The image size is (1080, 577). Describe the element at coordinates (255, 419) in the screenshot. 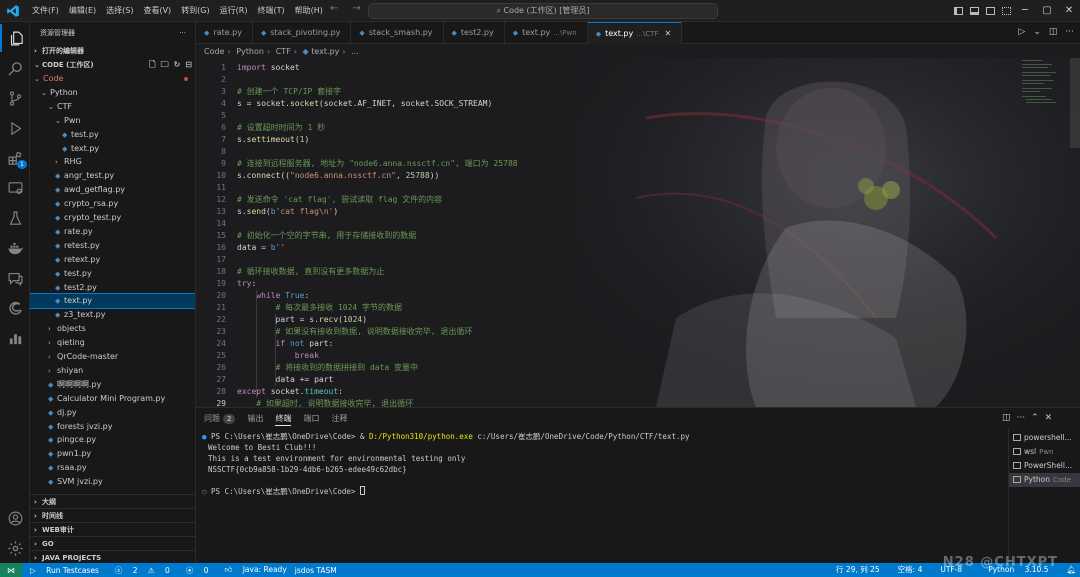

I see `tab-output: 输出` at that location.